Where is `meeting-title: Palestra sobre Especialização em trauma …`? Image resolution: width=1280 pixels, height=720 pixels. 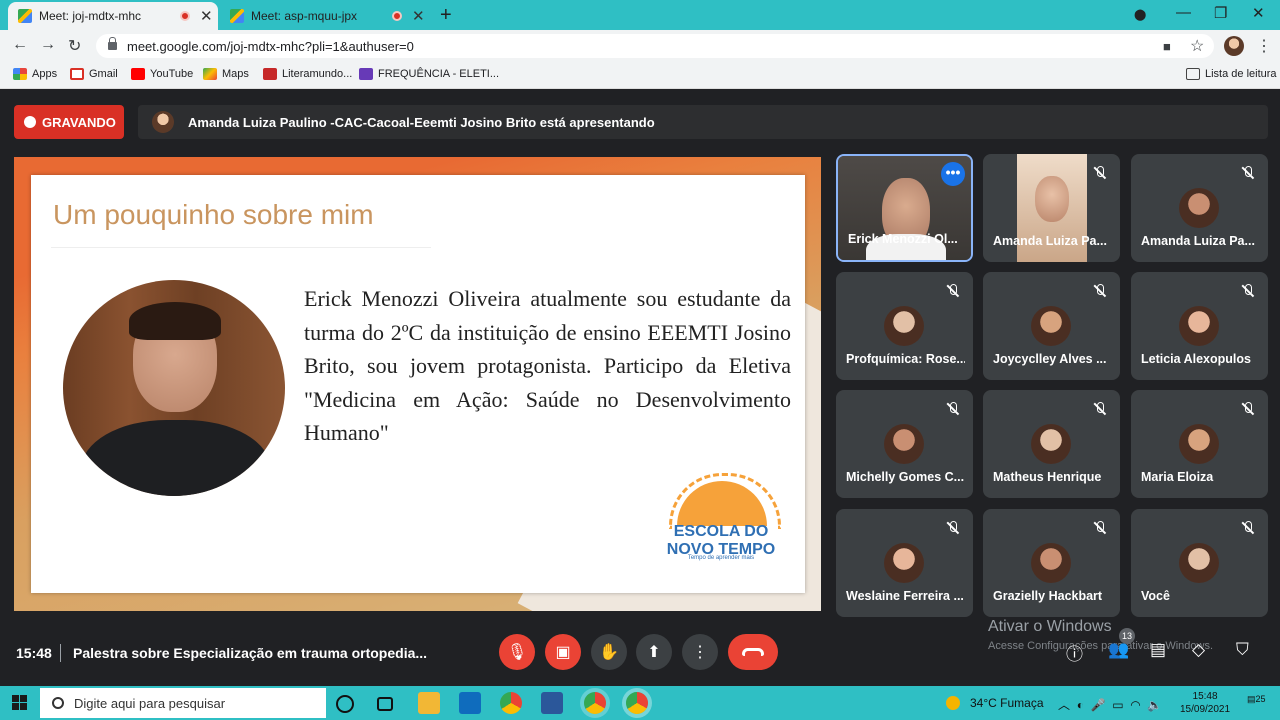 meeting-title: Palestra sobre Especialização em trauma … is located at coordinates (250, 653).